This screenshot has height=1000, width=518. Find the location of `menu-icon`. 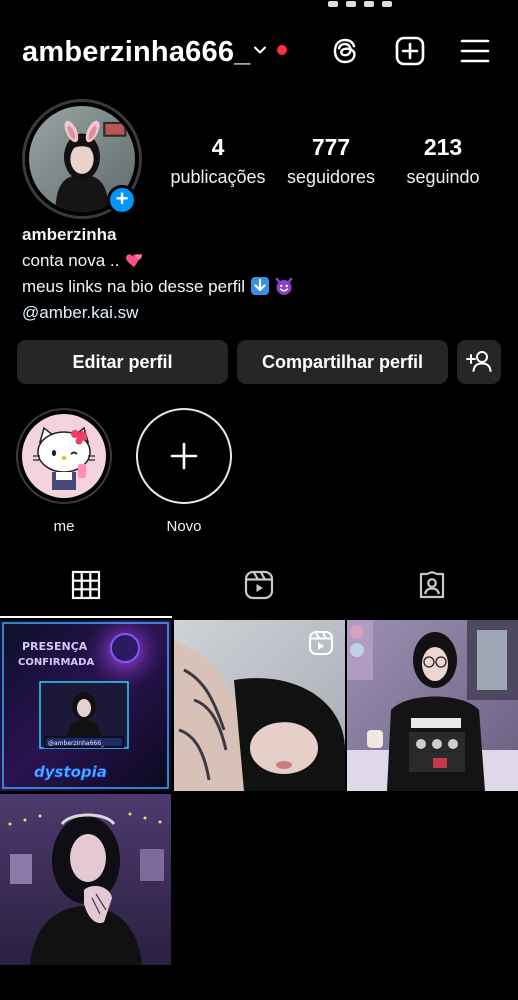

menu-icon is located at coordinates (475, 51).